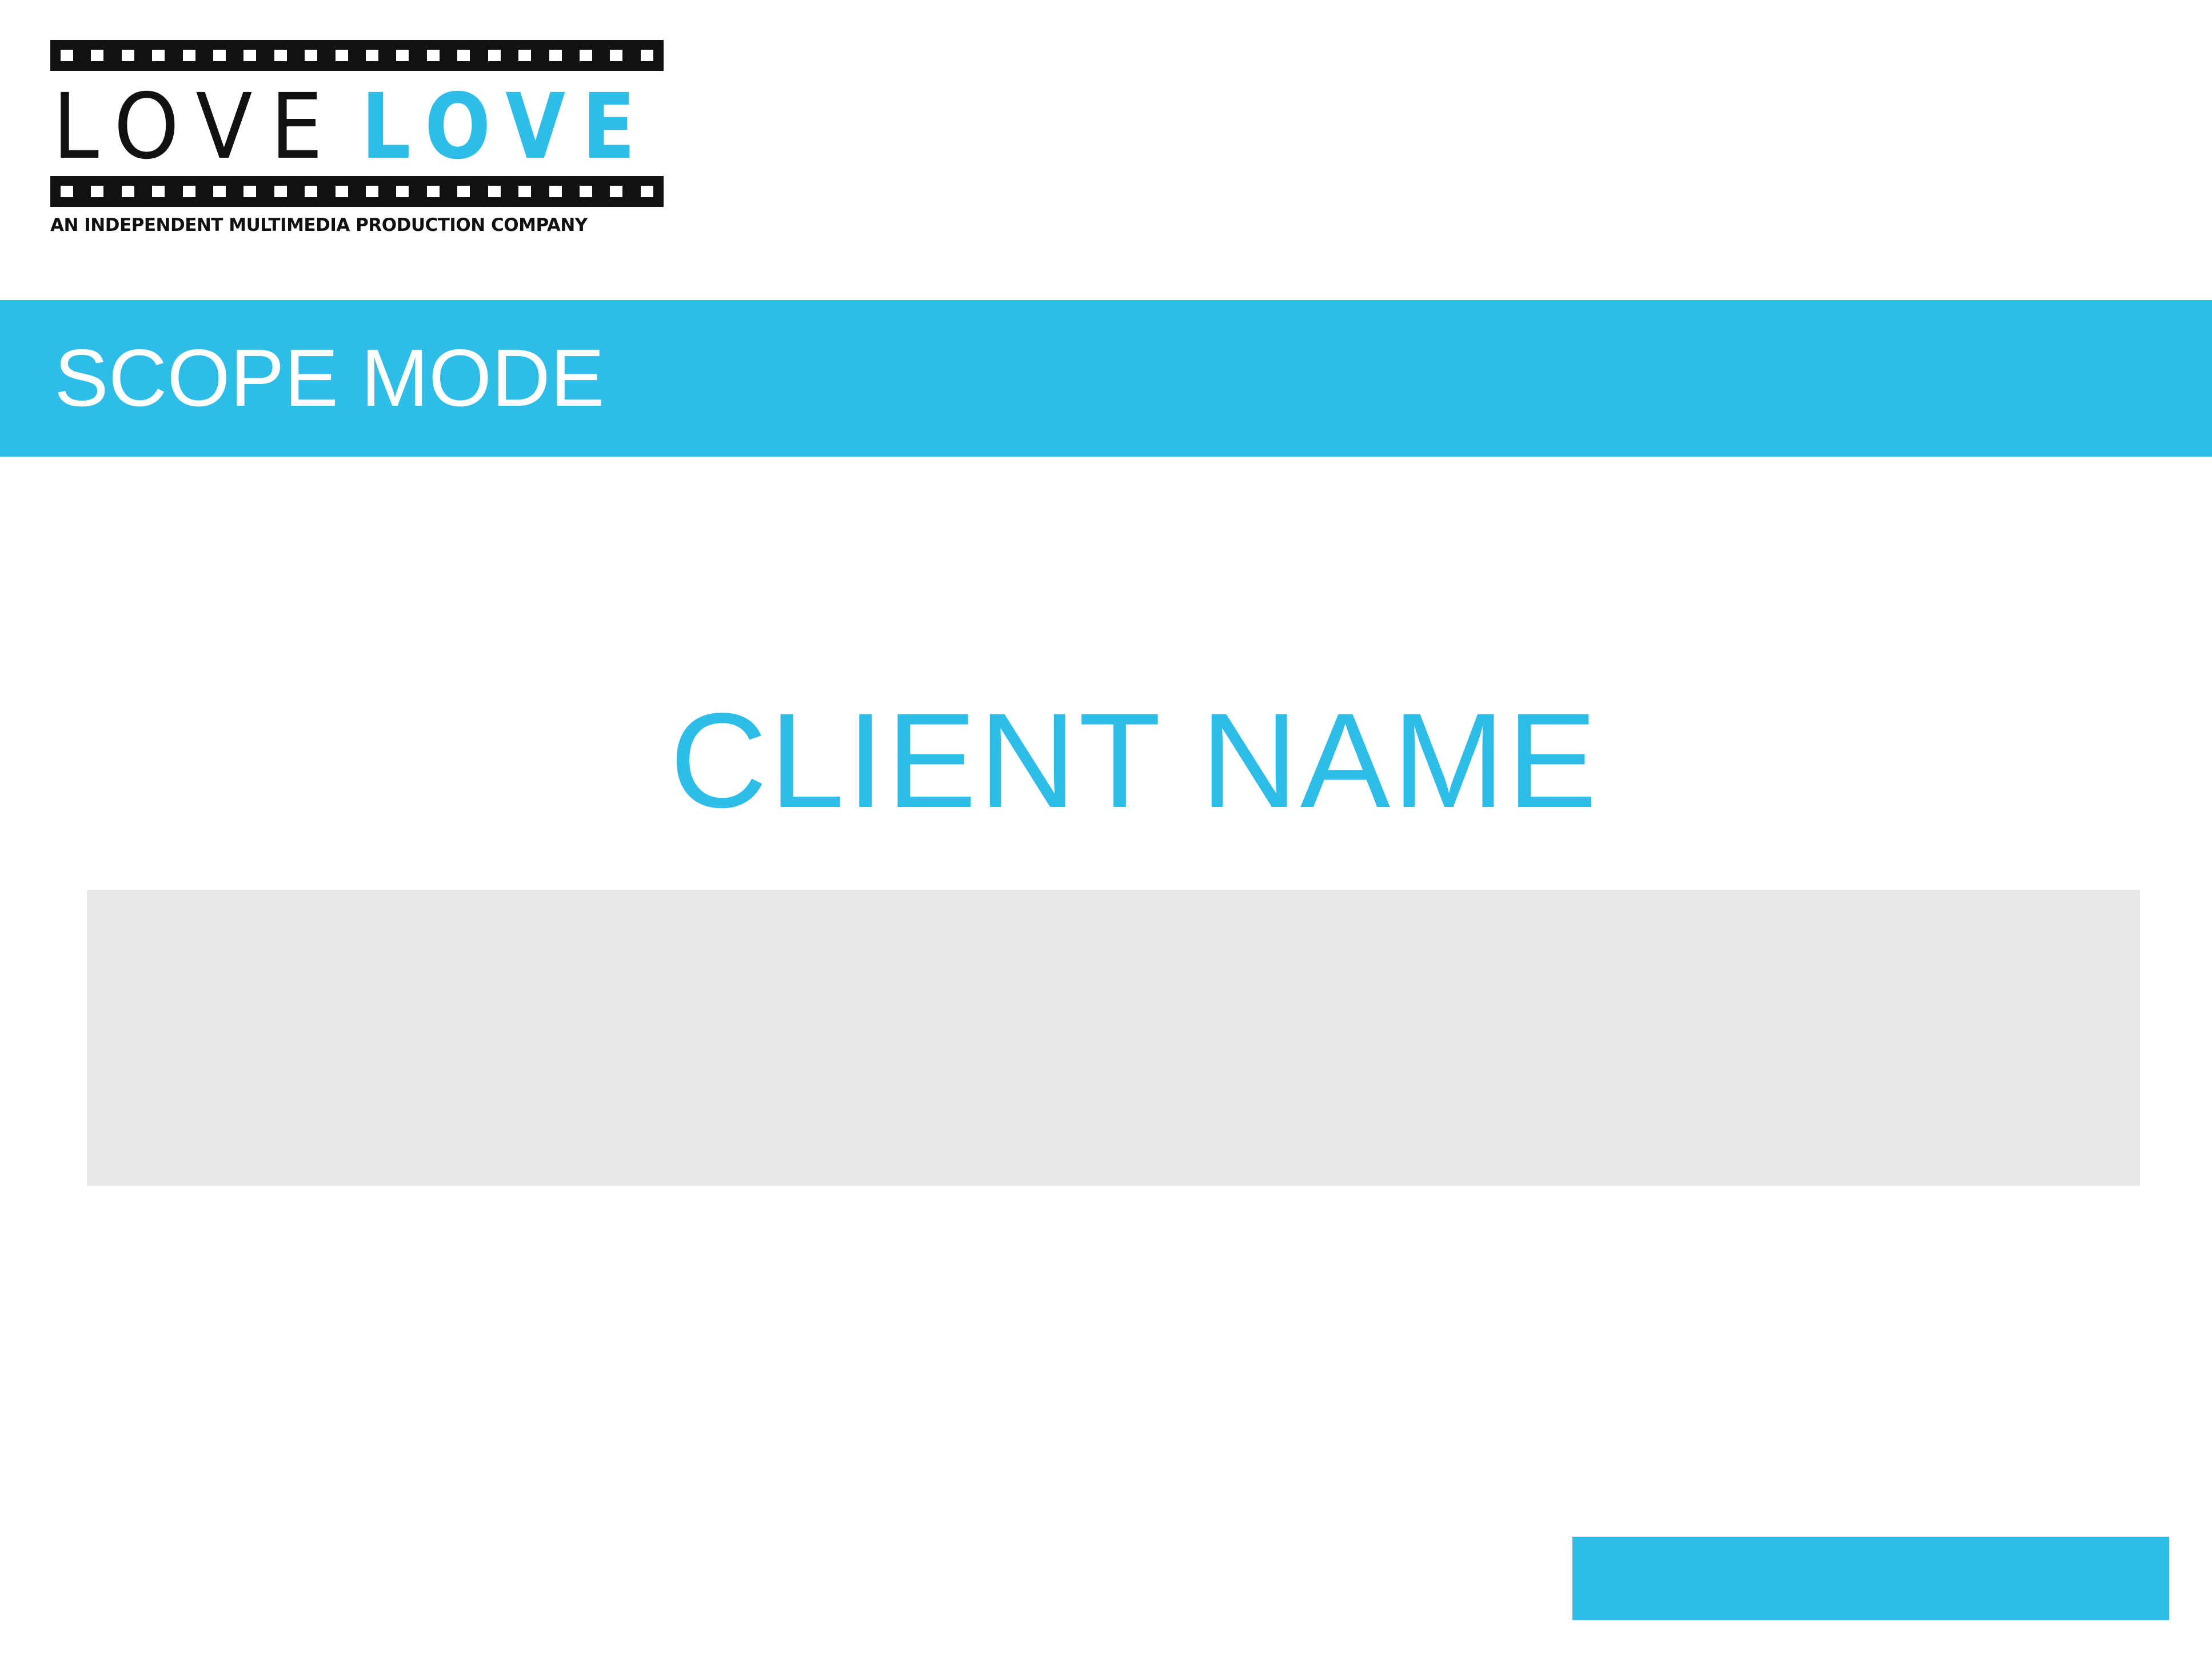 Image resolution: width=2212 pixels, height=1663 pixels. Describe the element at coordinates (1134, 760) in the screenshot. I see `client-name-heading: CLIENT NAME` at that location.